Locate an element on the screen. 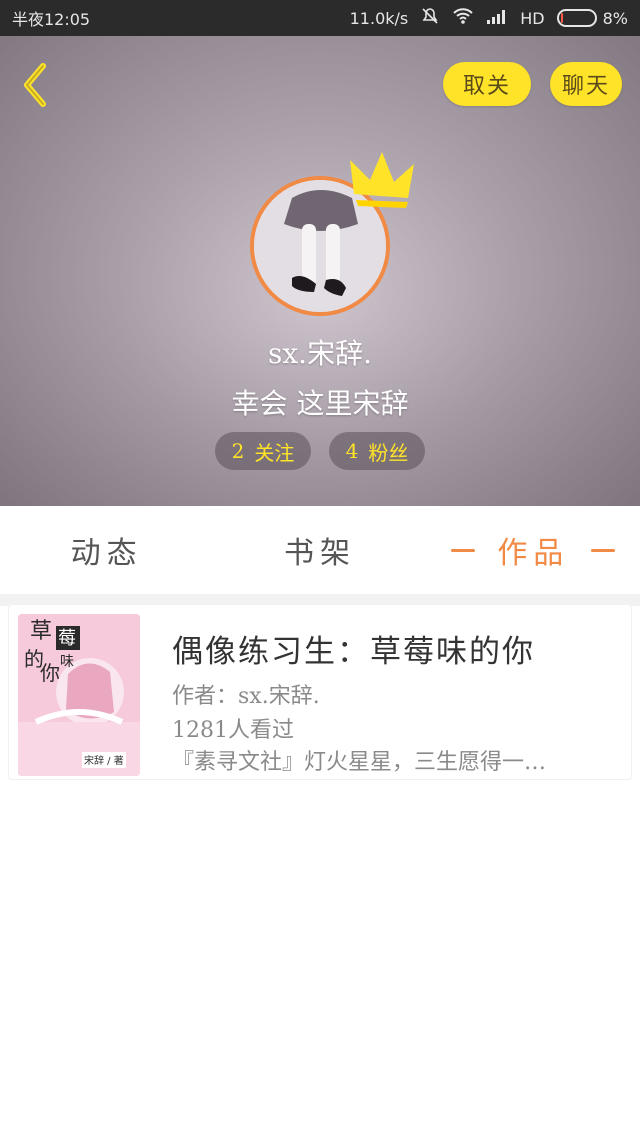 The height and width of the screenshot is (1138, 640). tab-activity: 动态 is located at coordinates (106, 550).